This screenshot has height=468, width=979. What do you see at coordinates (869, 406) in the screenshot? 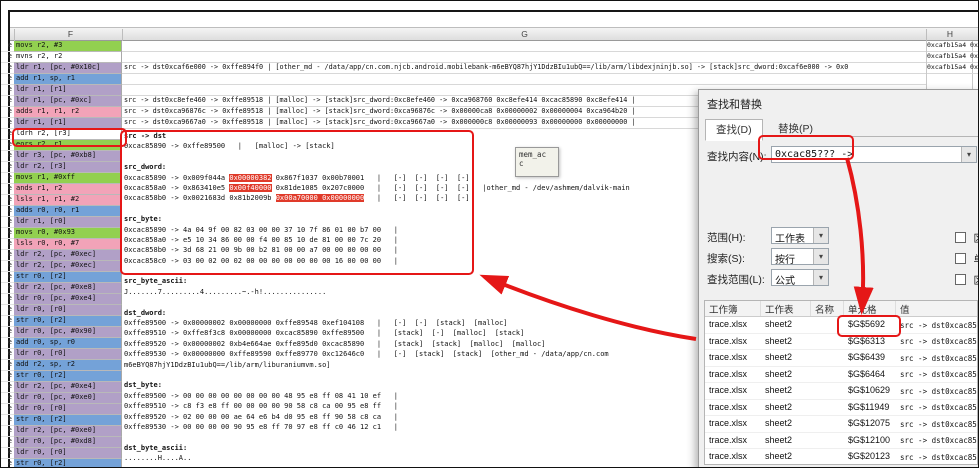
I see `result-rc4: $G$11949` at bounding box center [869, 406].